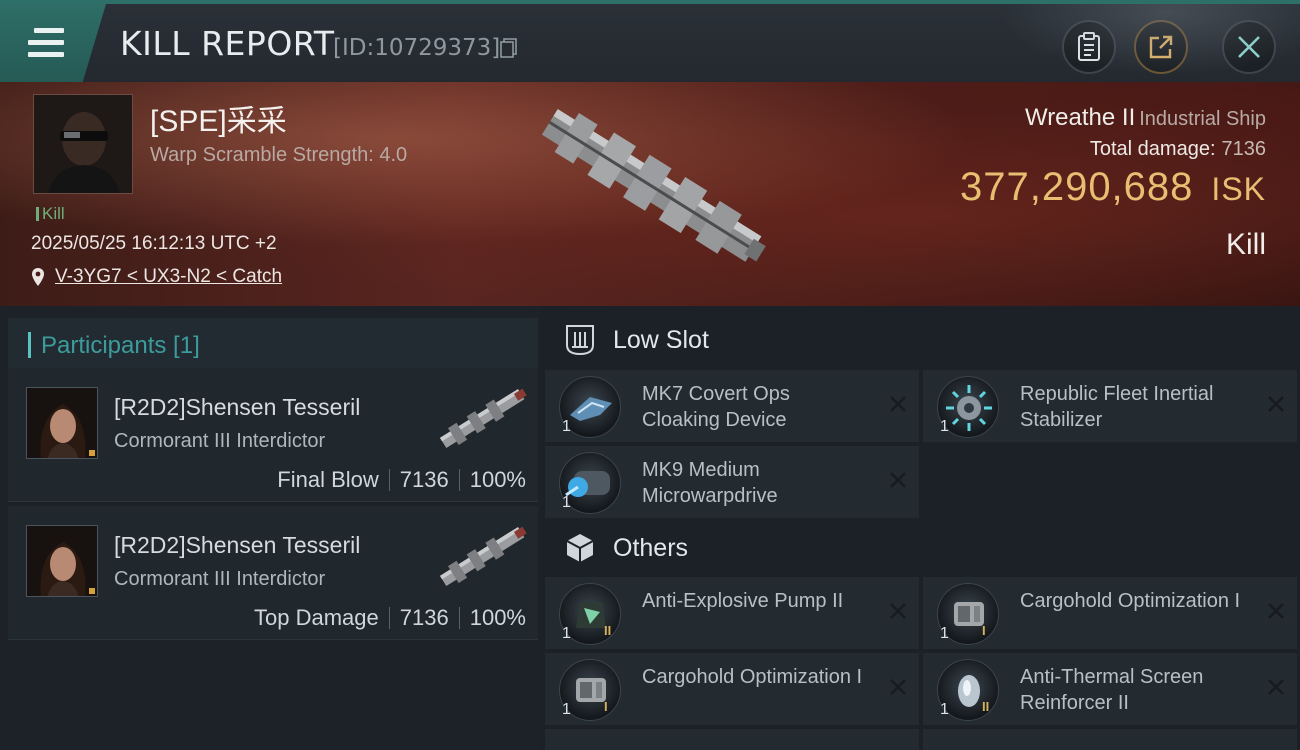 The image size is (1300, 750). I want to click on module-slot: 1 Republic Fleet Inertial Stabilizer, so click(1110, 406).